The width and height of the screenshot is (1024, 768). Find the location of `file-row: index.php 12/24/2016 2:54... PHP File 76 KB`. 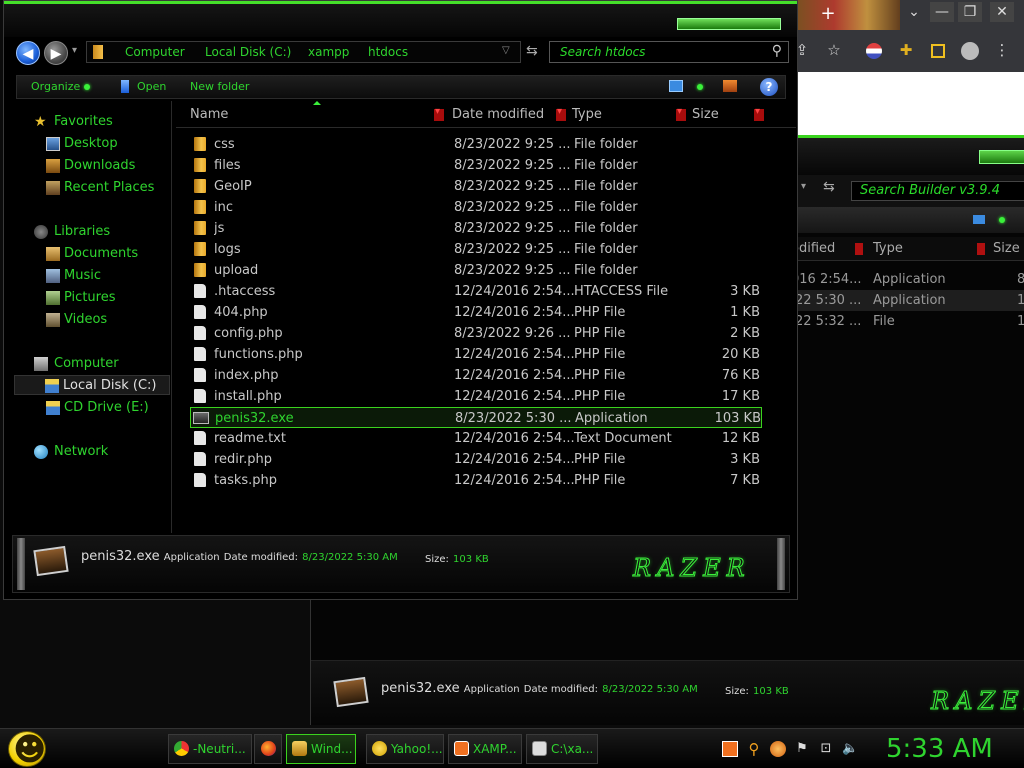

file-row: index.php 12/24/2016 2:54... PHP File 76 KB is located at coordinates (476, 375).